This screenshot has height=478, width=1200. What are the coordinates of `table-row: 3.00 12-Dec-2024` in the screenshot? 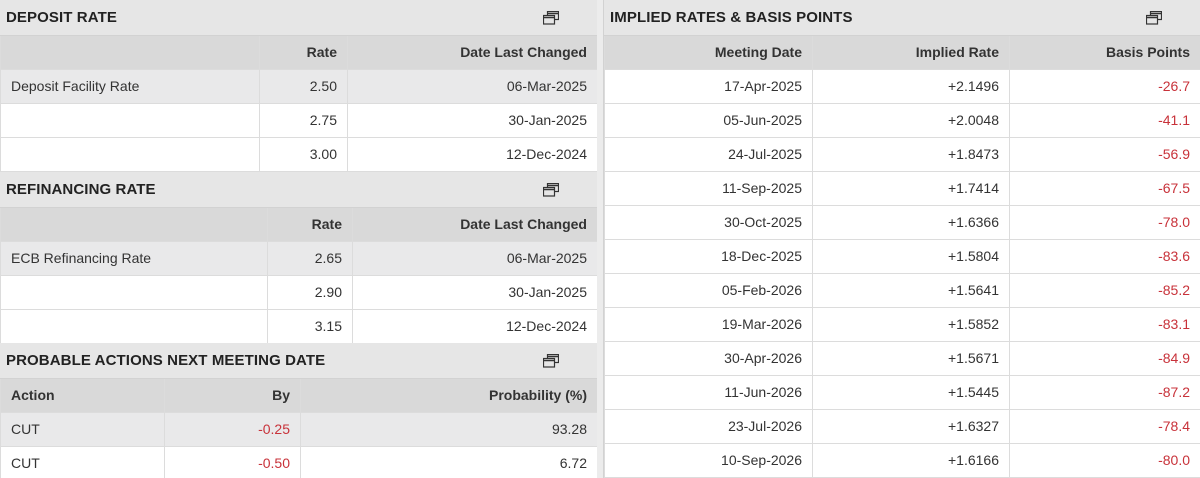 It's located at (298, 154).